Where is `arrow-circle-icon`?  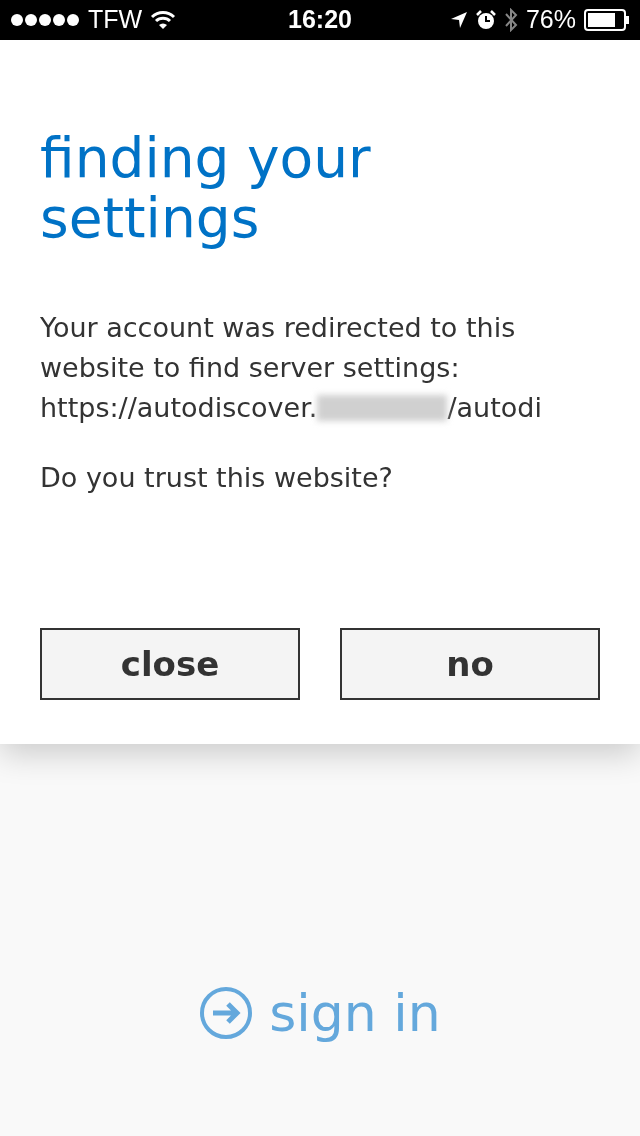
arrow-circle-icon is located at coordinates (226, 1013).